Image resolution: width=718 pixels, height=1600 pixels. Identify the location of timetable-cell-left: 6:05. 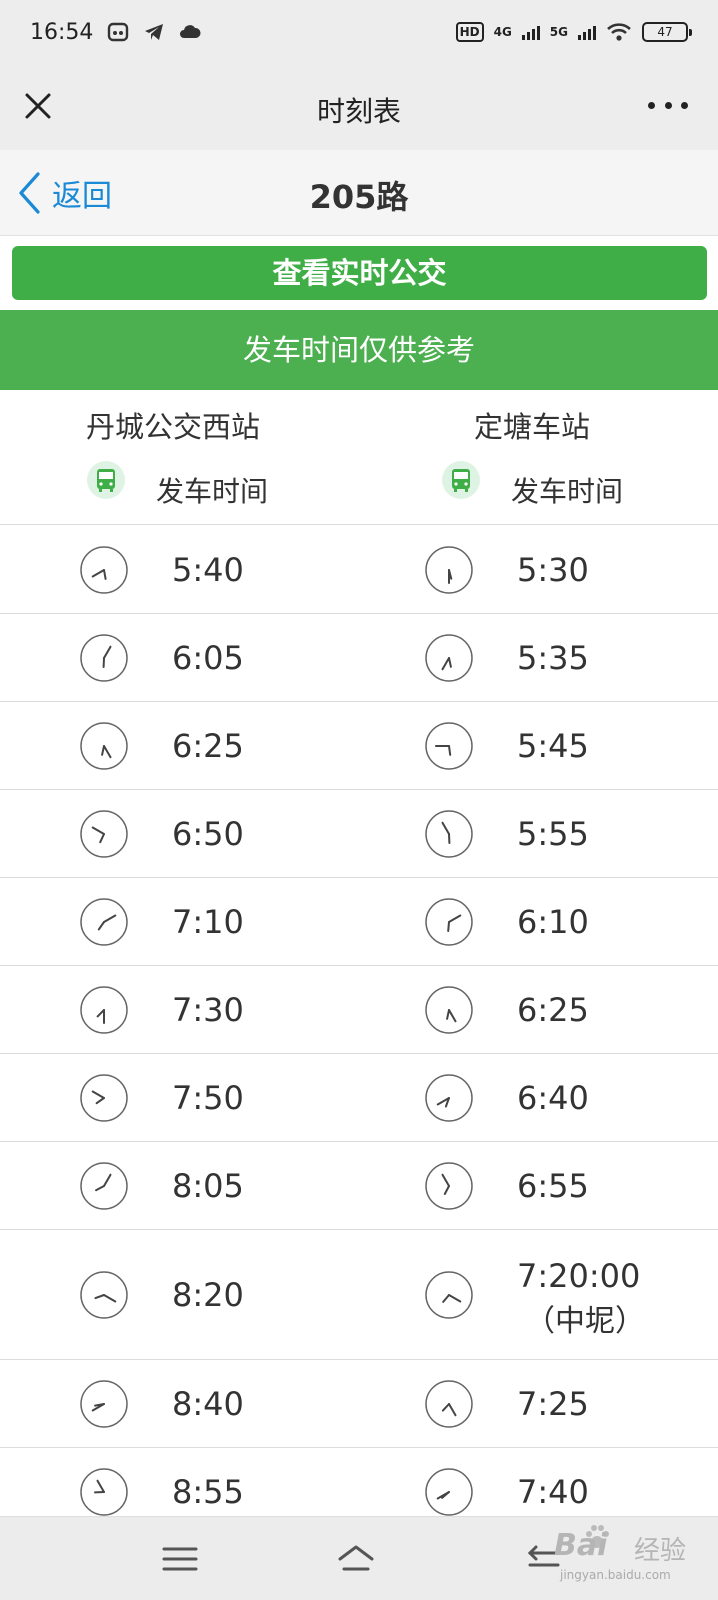
(179, 657).